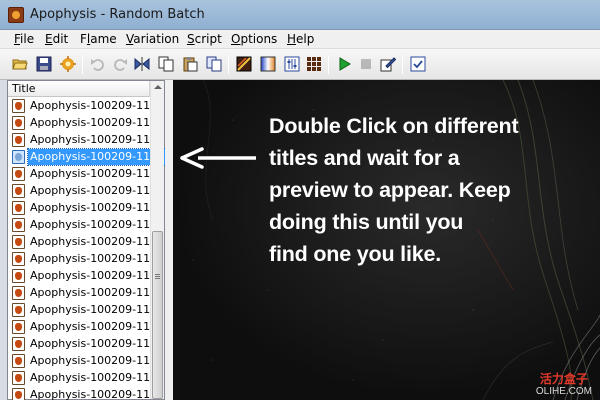 The height and width of the screenshot is (400, 600). I want to click on list-item-label: Apophysis-100209-1110, so click(97, 139).